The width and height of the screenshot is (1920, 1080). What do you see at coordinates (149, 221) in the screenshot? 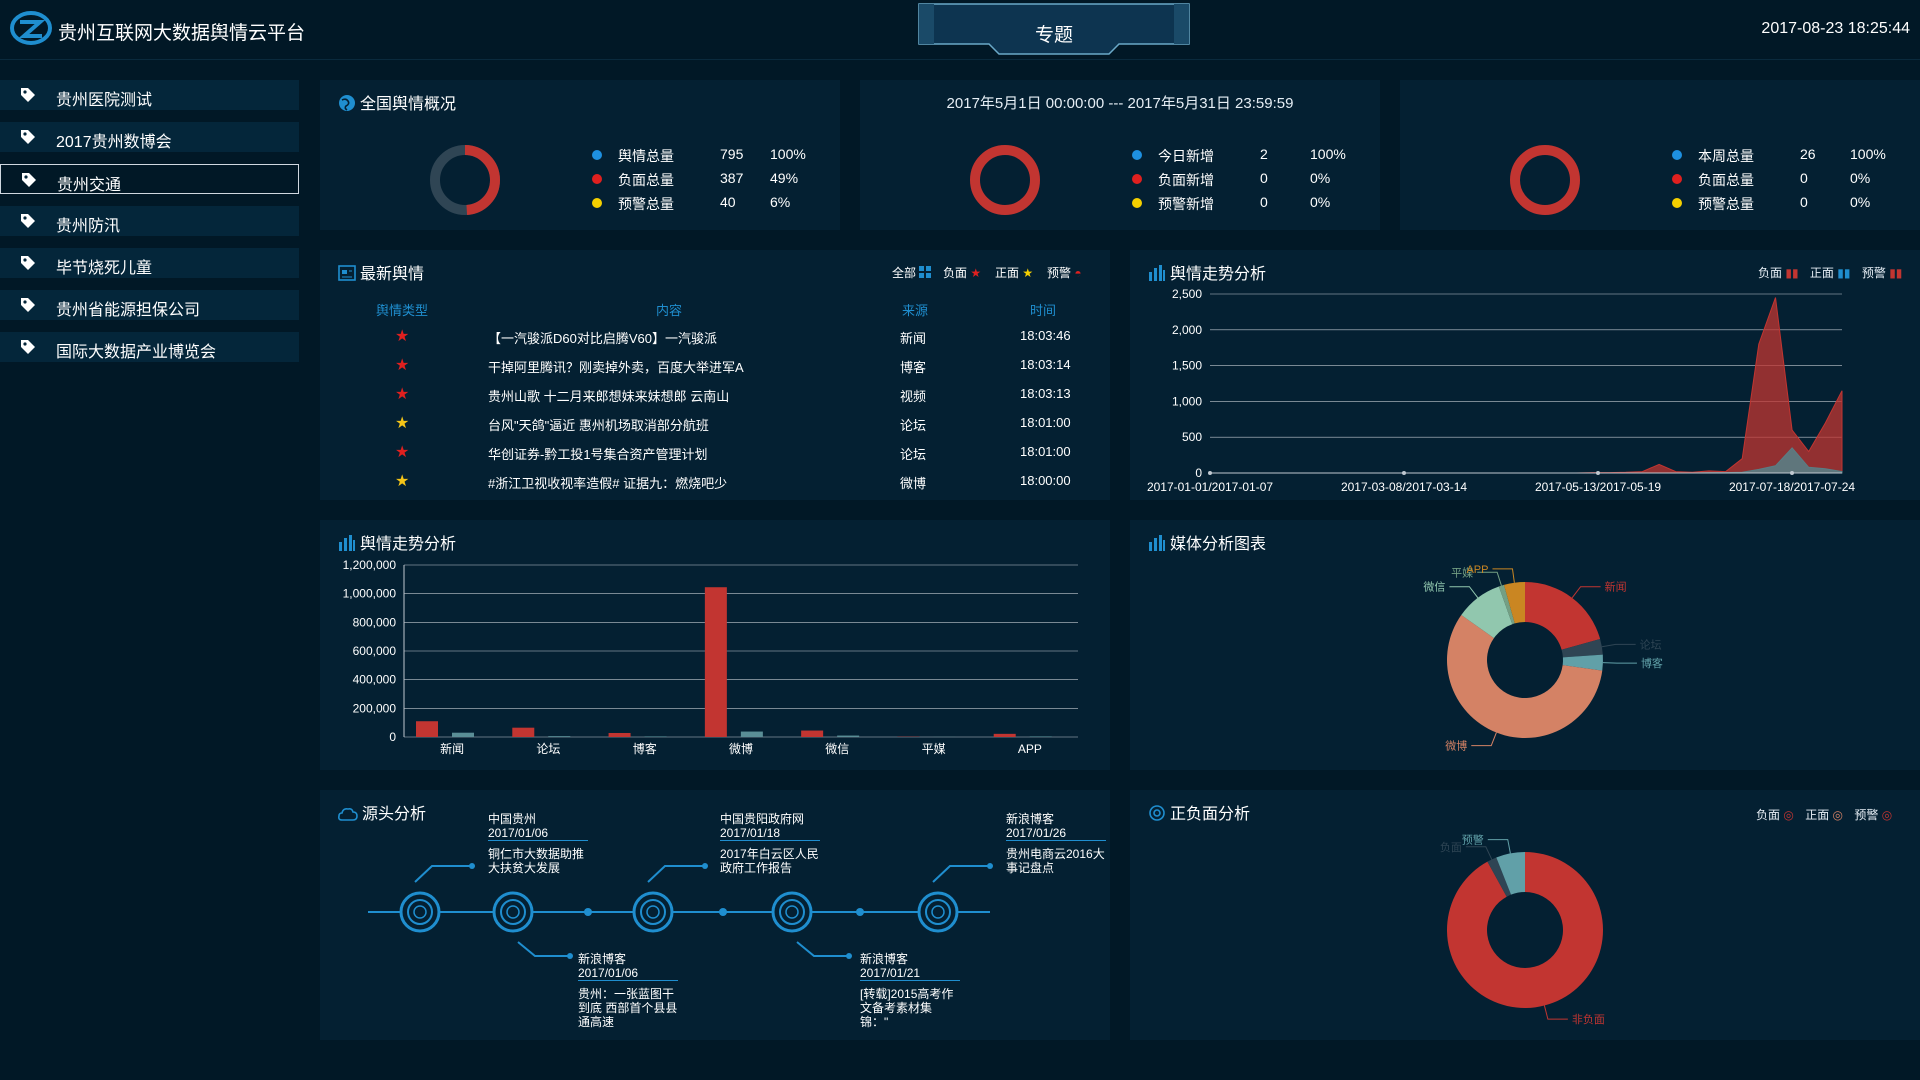
I see `sidebar-item: 贵州防汛` at bounding box center [149, 221].